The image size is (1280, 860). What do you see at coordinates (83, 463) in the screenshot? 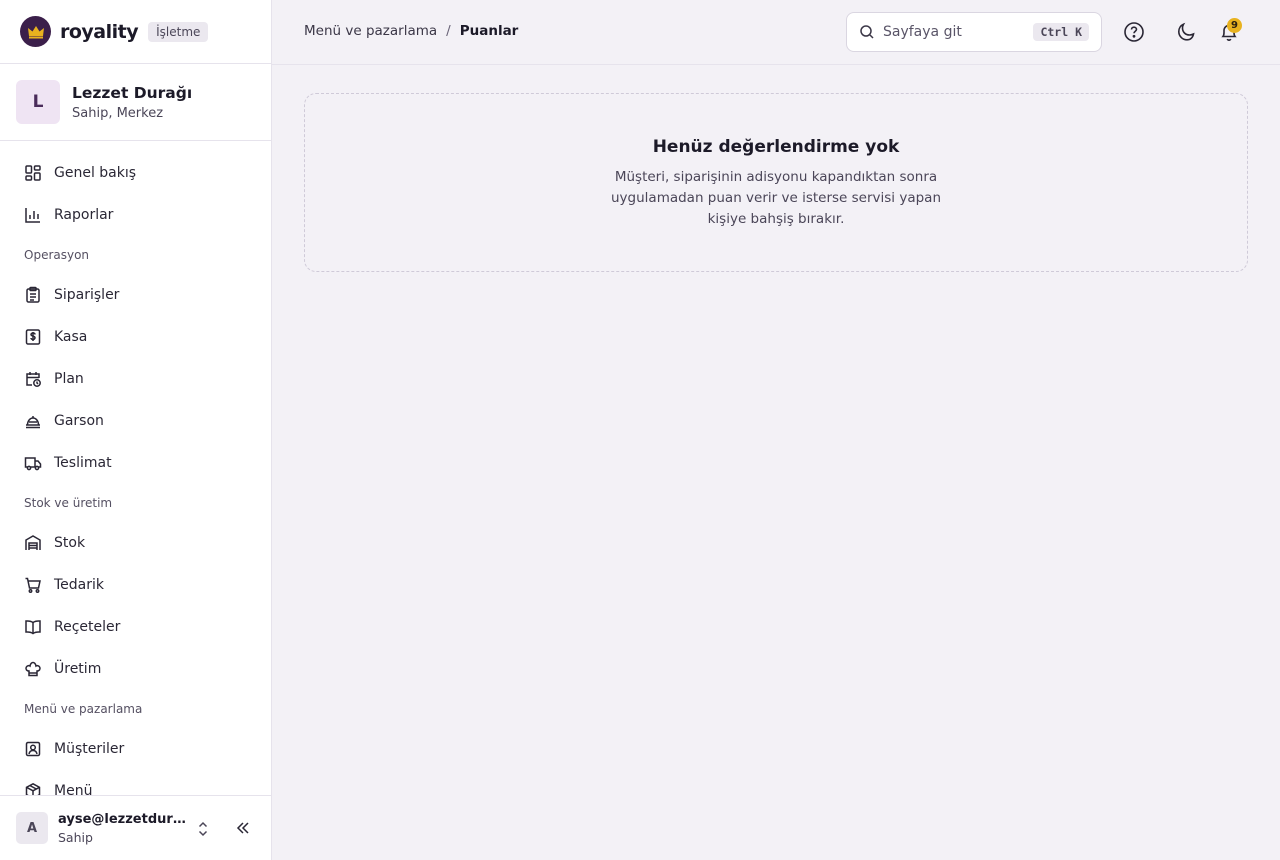
I see `sidebar-item-label: Teslimat` at bounding box center [83, 463].